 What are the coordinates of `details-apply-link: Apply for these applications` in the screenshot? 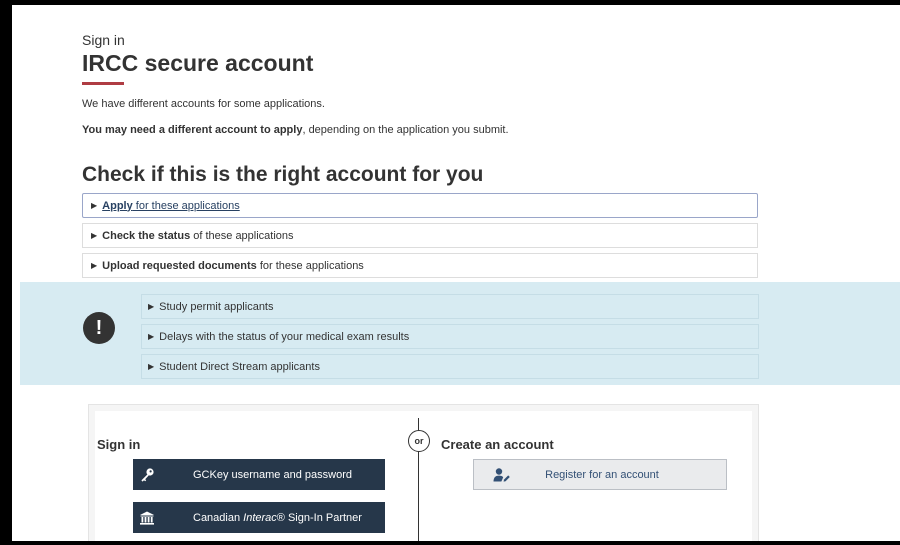 It's located at (171, 206).